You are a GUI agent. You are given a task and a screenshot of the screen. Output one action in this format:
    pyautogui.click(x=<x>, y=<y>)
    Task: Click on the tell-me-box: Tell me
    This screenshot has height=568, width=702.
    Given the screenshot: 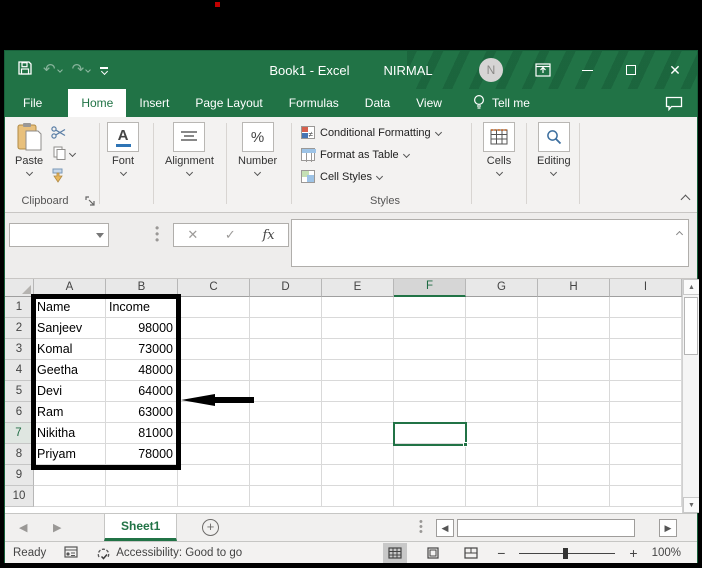 What is the action you would take?
    pyautogui.click(x=501, y=103)
    